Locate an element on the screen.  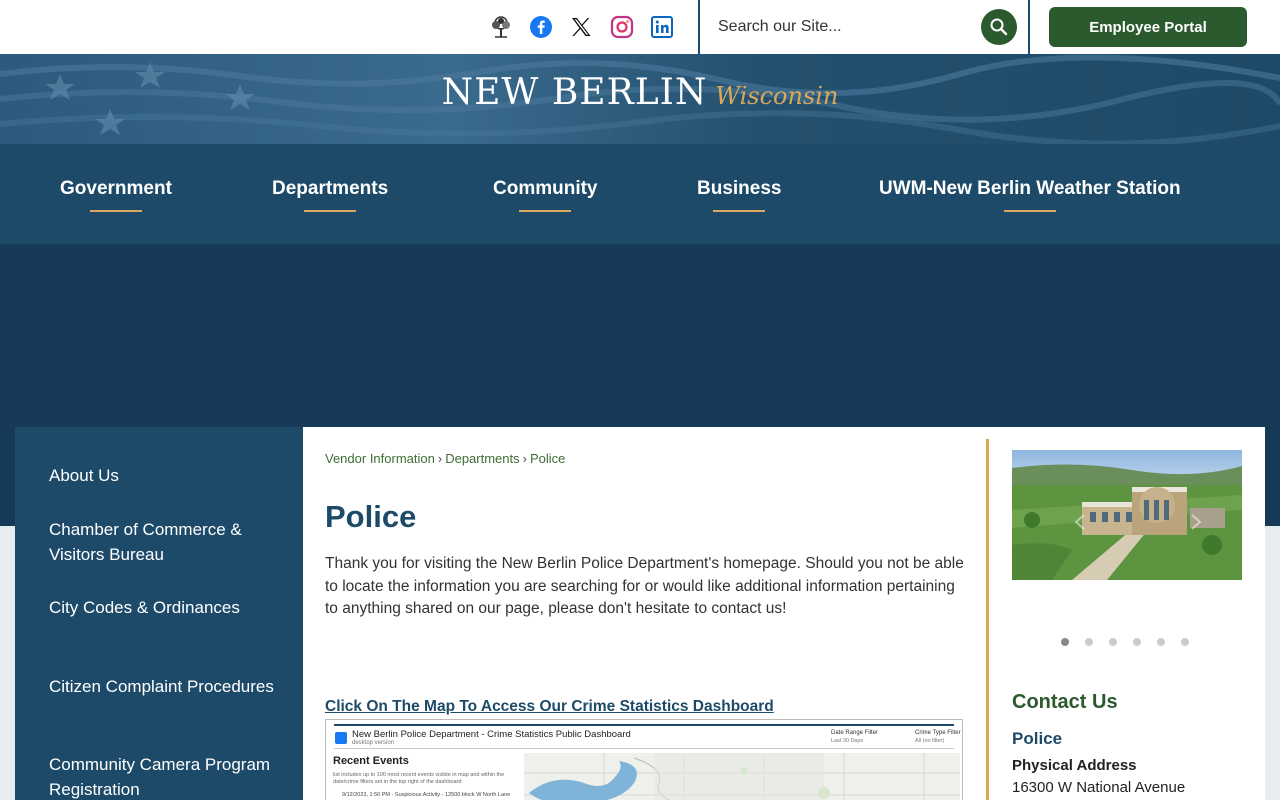
site-logo: NEW BERLIN Wisconsin is located at coordinates (640, 92).